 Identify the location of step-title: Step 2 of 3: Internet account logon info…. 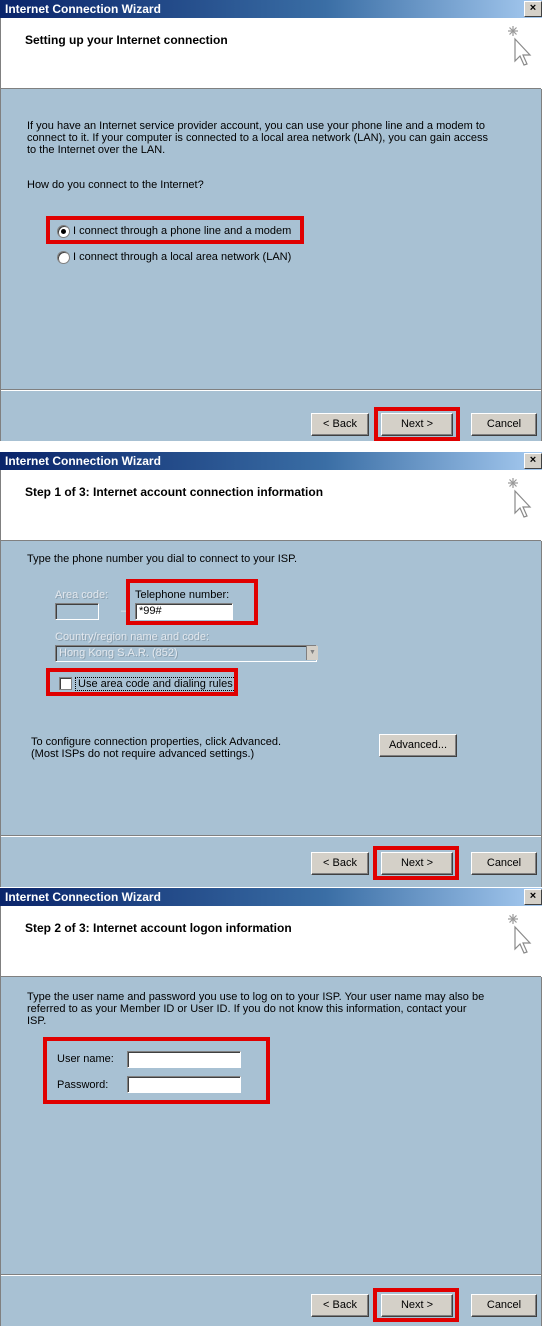
(158, 928).